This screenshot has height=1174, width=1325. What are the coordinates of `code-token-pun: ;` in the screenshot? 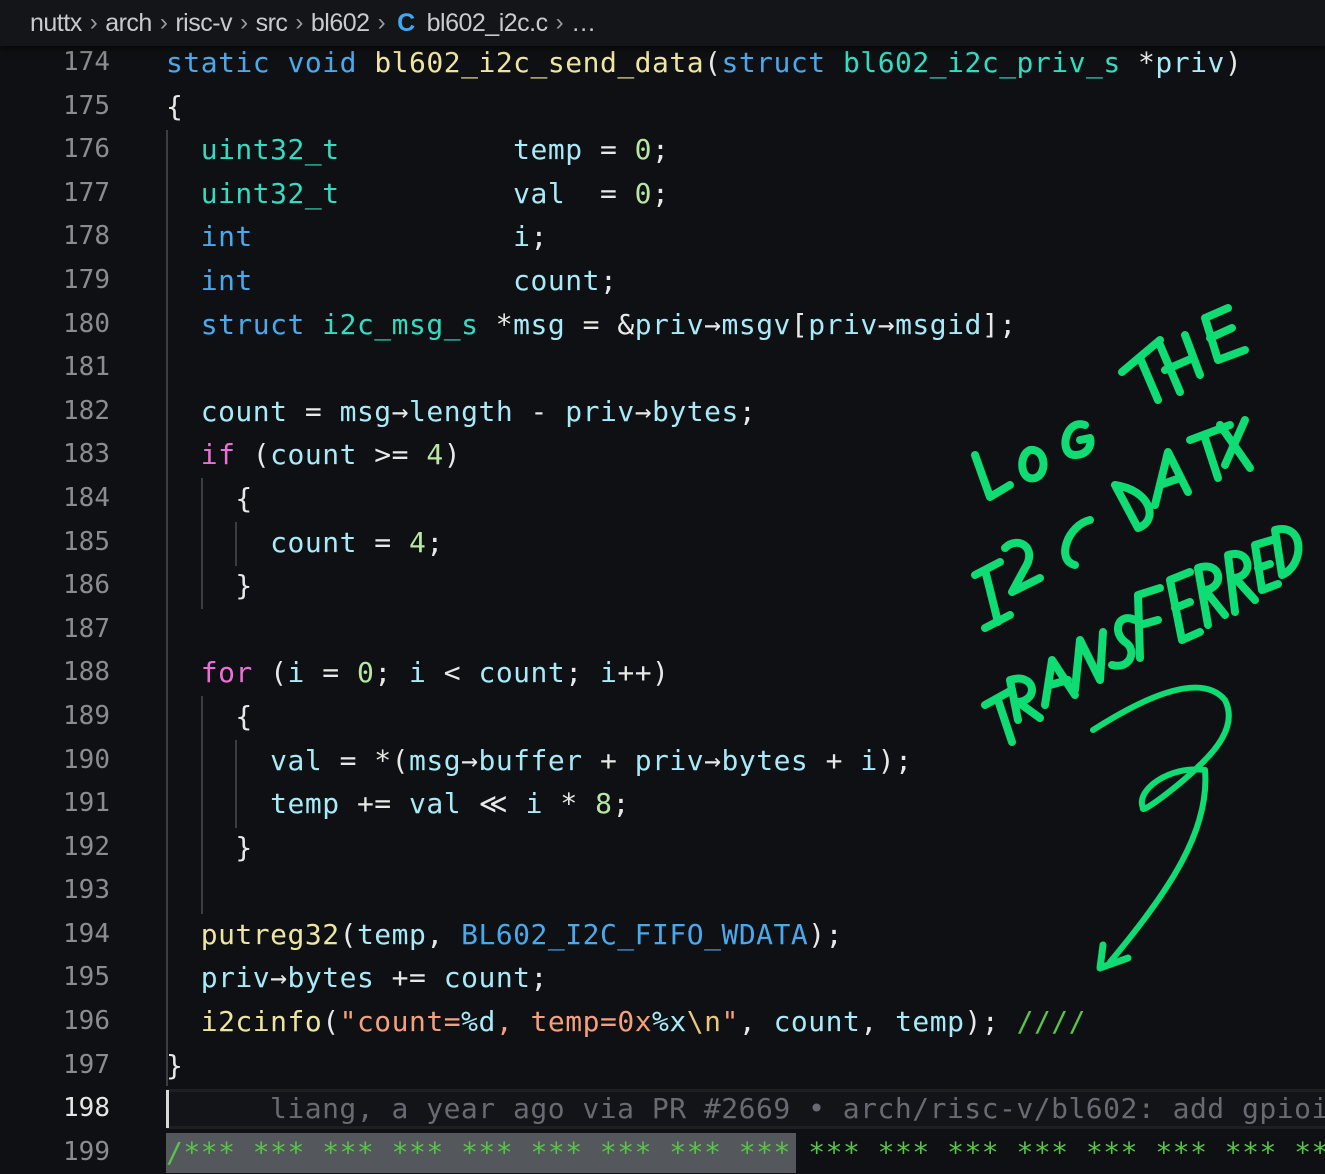 It's located at (539, 237).